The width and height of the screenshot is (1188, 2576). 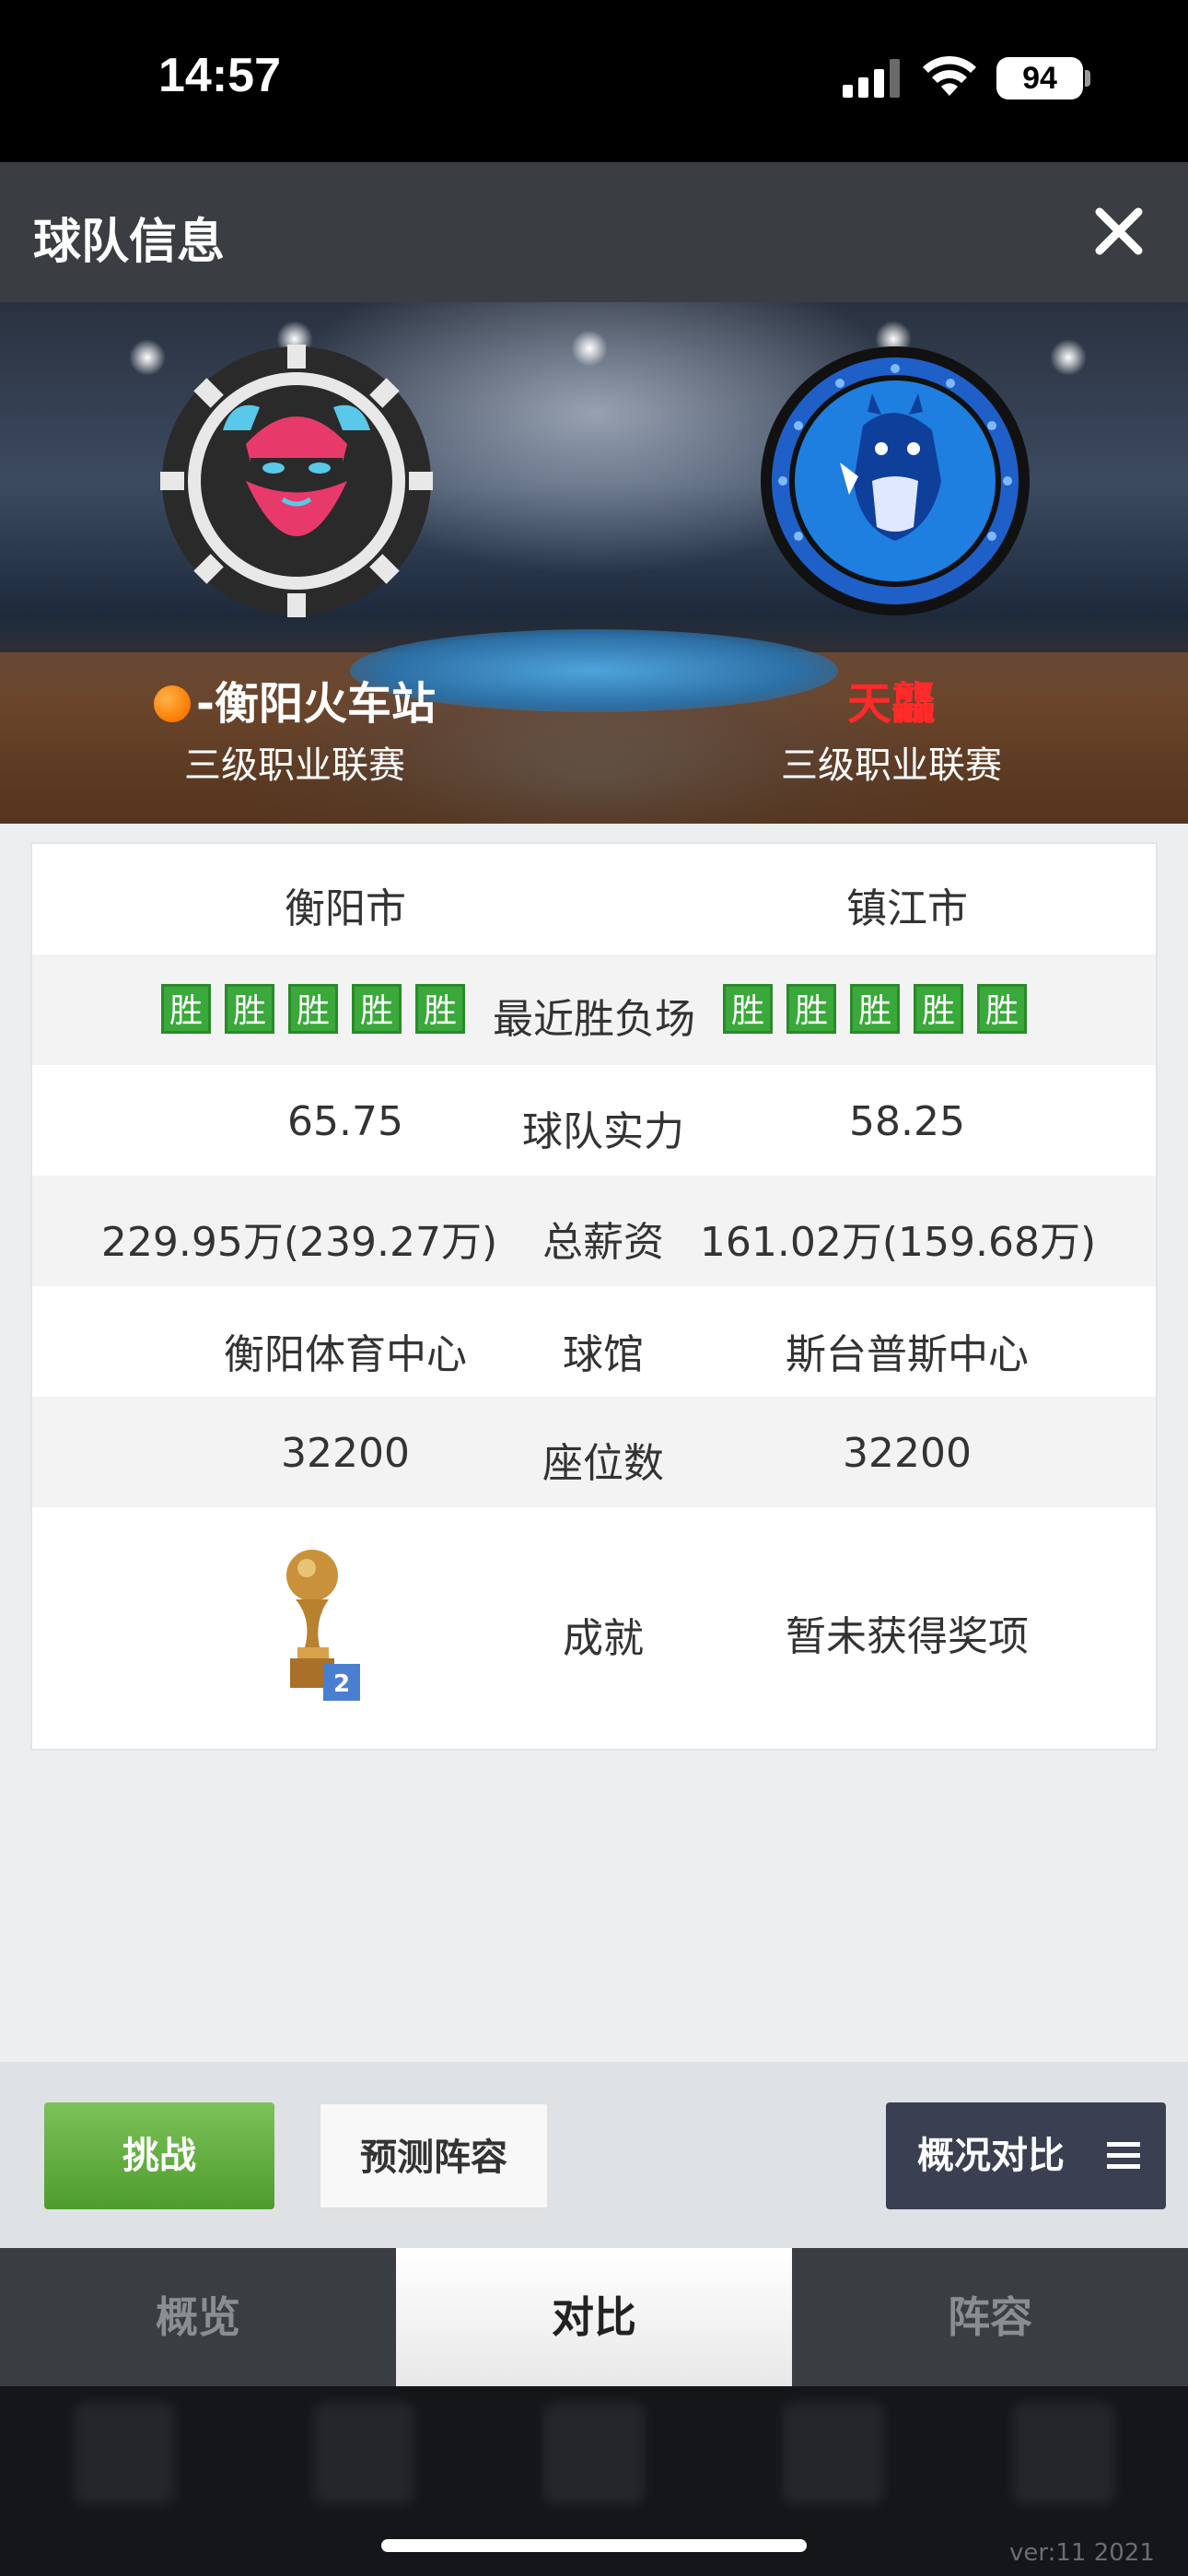 I want to click on home-team-name: -衡阳火车站, so click(x=294, y=699).